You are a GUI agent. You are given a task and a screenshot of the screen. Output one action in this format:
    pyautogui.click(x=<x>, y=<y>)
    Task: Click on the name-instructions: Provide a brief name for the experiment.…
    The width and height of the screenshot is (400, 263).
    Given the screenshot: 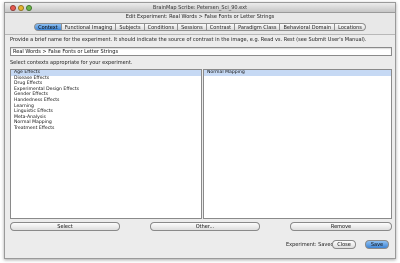 What is the action you would take?
    pyautogui.click(x=188, y=40)
    